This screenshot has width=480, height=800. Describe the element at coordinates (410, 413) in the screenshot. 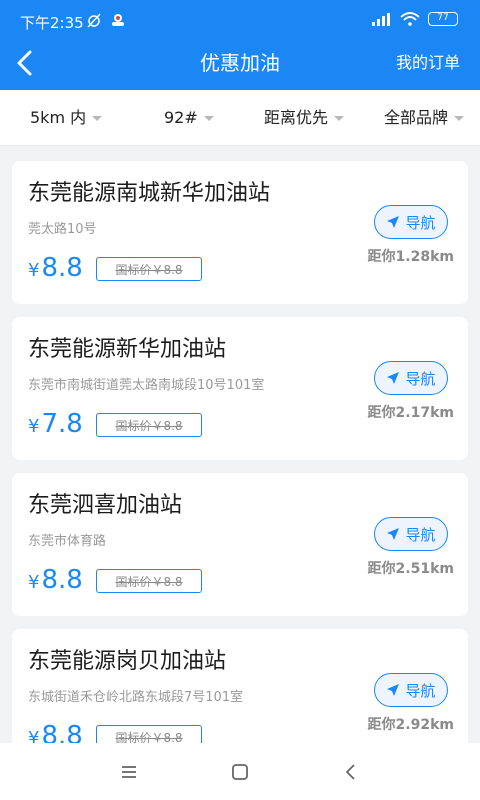

I see `station-distance: 距你2.17km` at that location.